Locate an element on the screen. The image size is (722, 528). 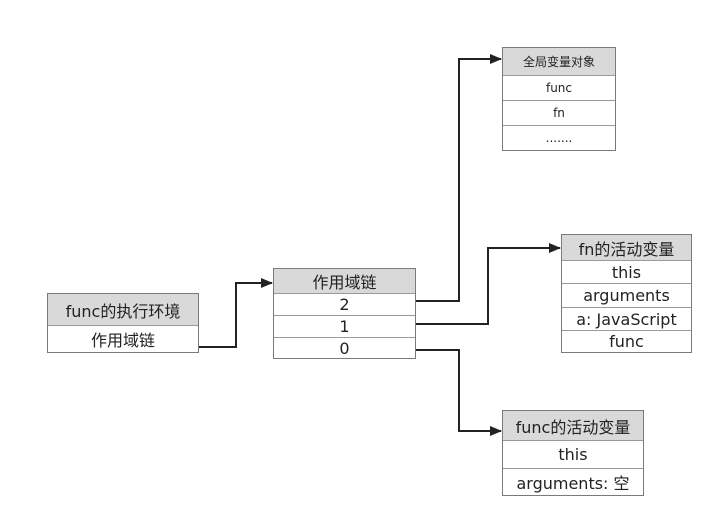
link-scope-0-to-func-activation is located at coordinates (459, 392).